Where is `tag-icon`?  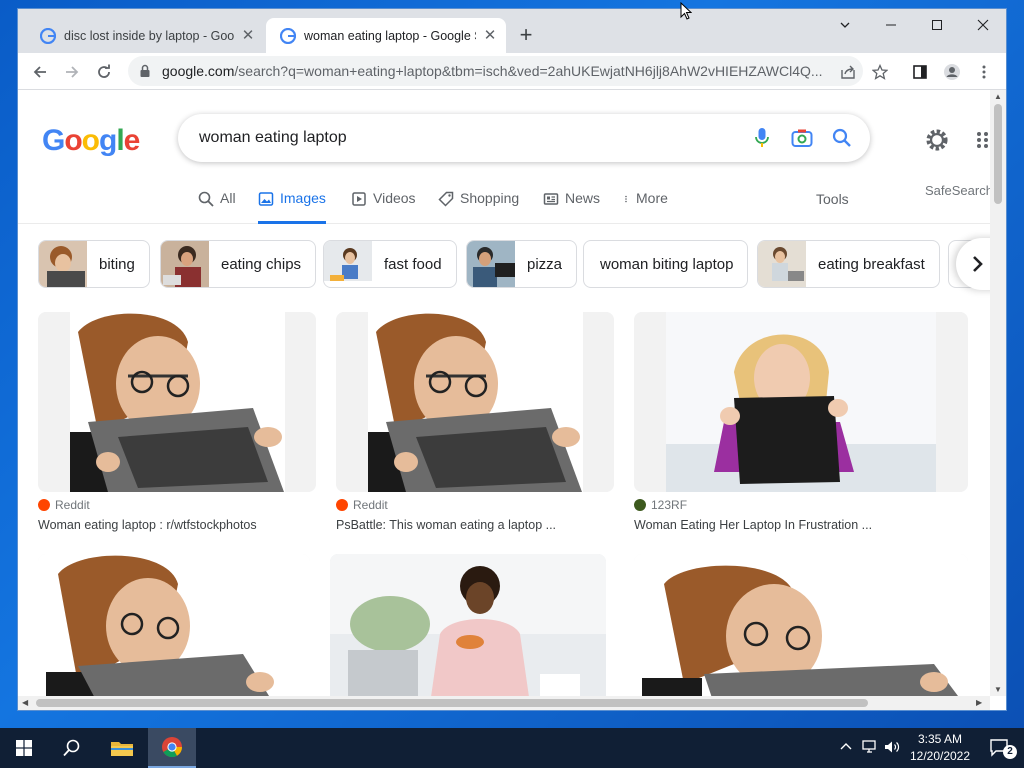 tag-icon is located at coordinates (446, 199).